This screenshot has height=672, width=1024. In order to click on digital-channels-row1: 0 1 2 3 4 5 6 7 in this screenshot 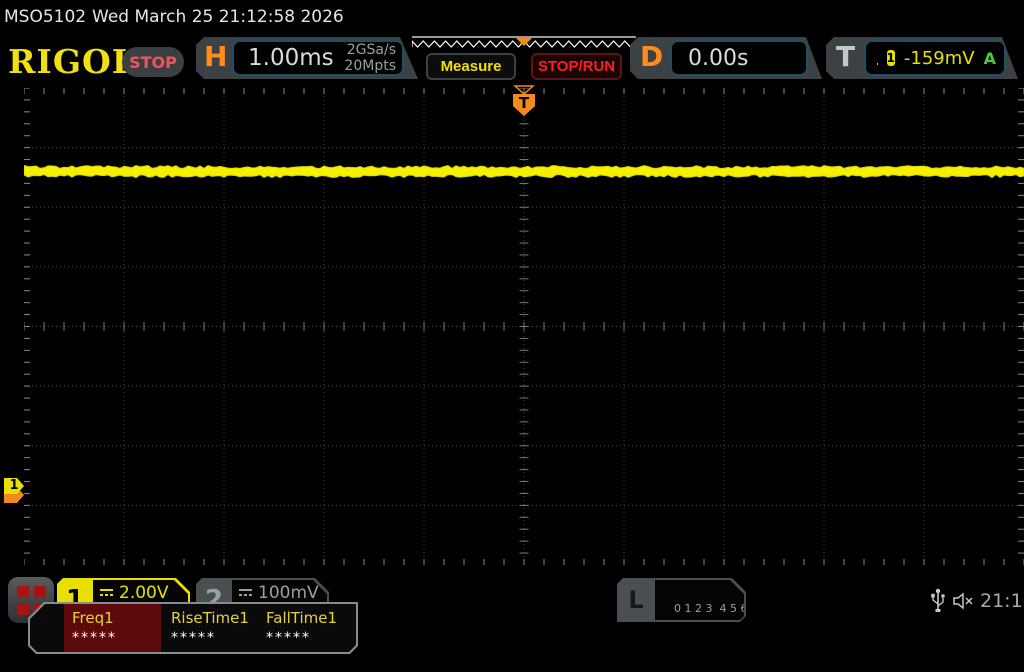, I will do `click(716, 608)`.